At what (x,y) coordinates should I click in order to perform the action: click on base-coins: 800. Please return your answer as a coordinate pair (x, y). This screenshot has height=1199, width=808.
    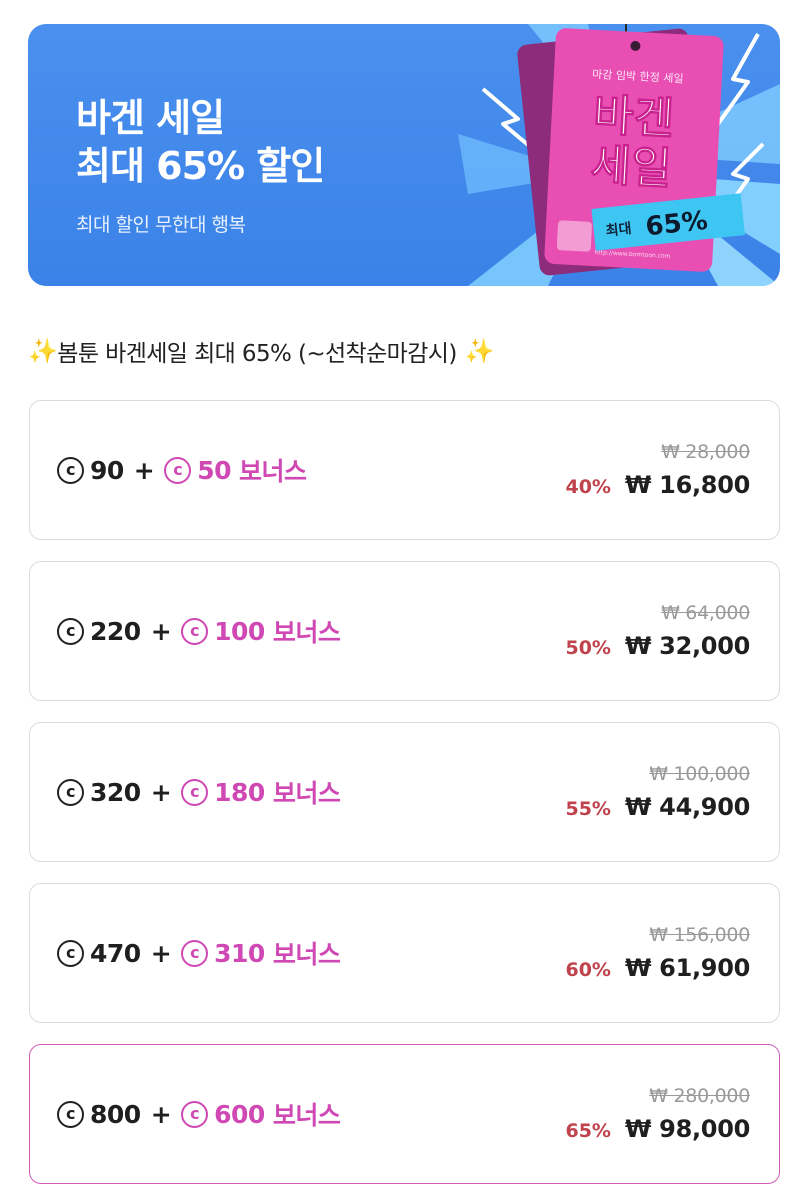
    Looking at the image, I should click on (115, 1114).